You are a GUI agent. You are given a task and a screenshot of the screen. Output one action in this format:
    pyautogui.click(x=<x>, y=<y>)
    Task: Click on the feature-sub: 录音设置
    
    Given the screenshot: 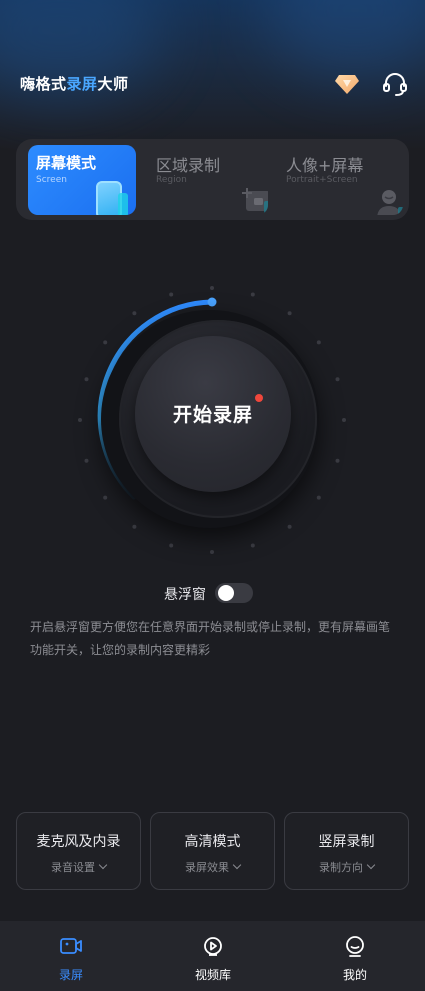 What is the action you would take?
    pyautogui.click(x=78, y=867)
    